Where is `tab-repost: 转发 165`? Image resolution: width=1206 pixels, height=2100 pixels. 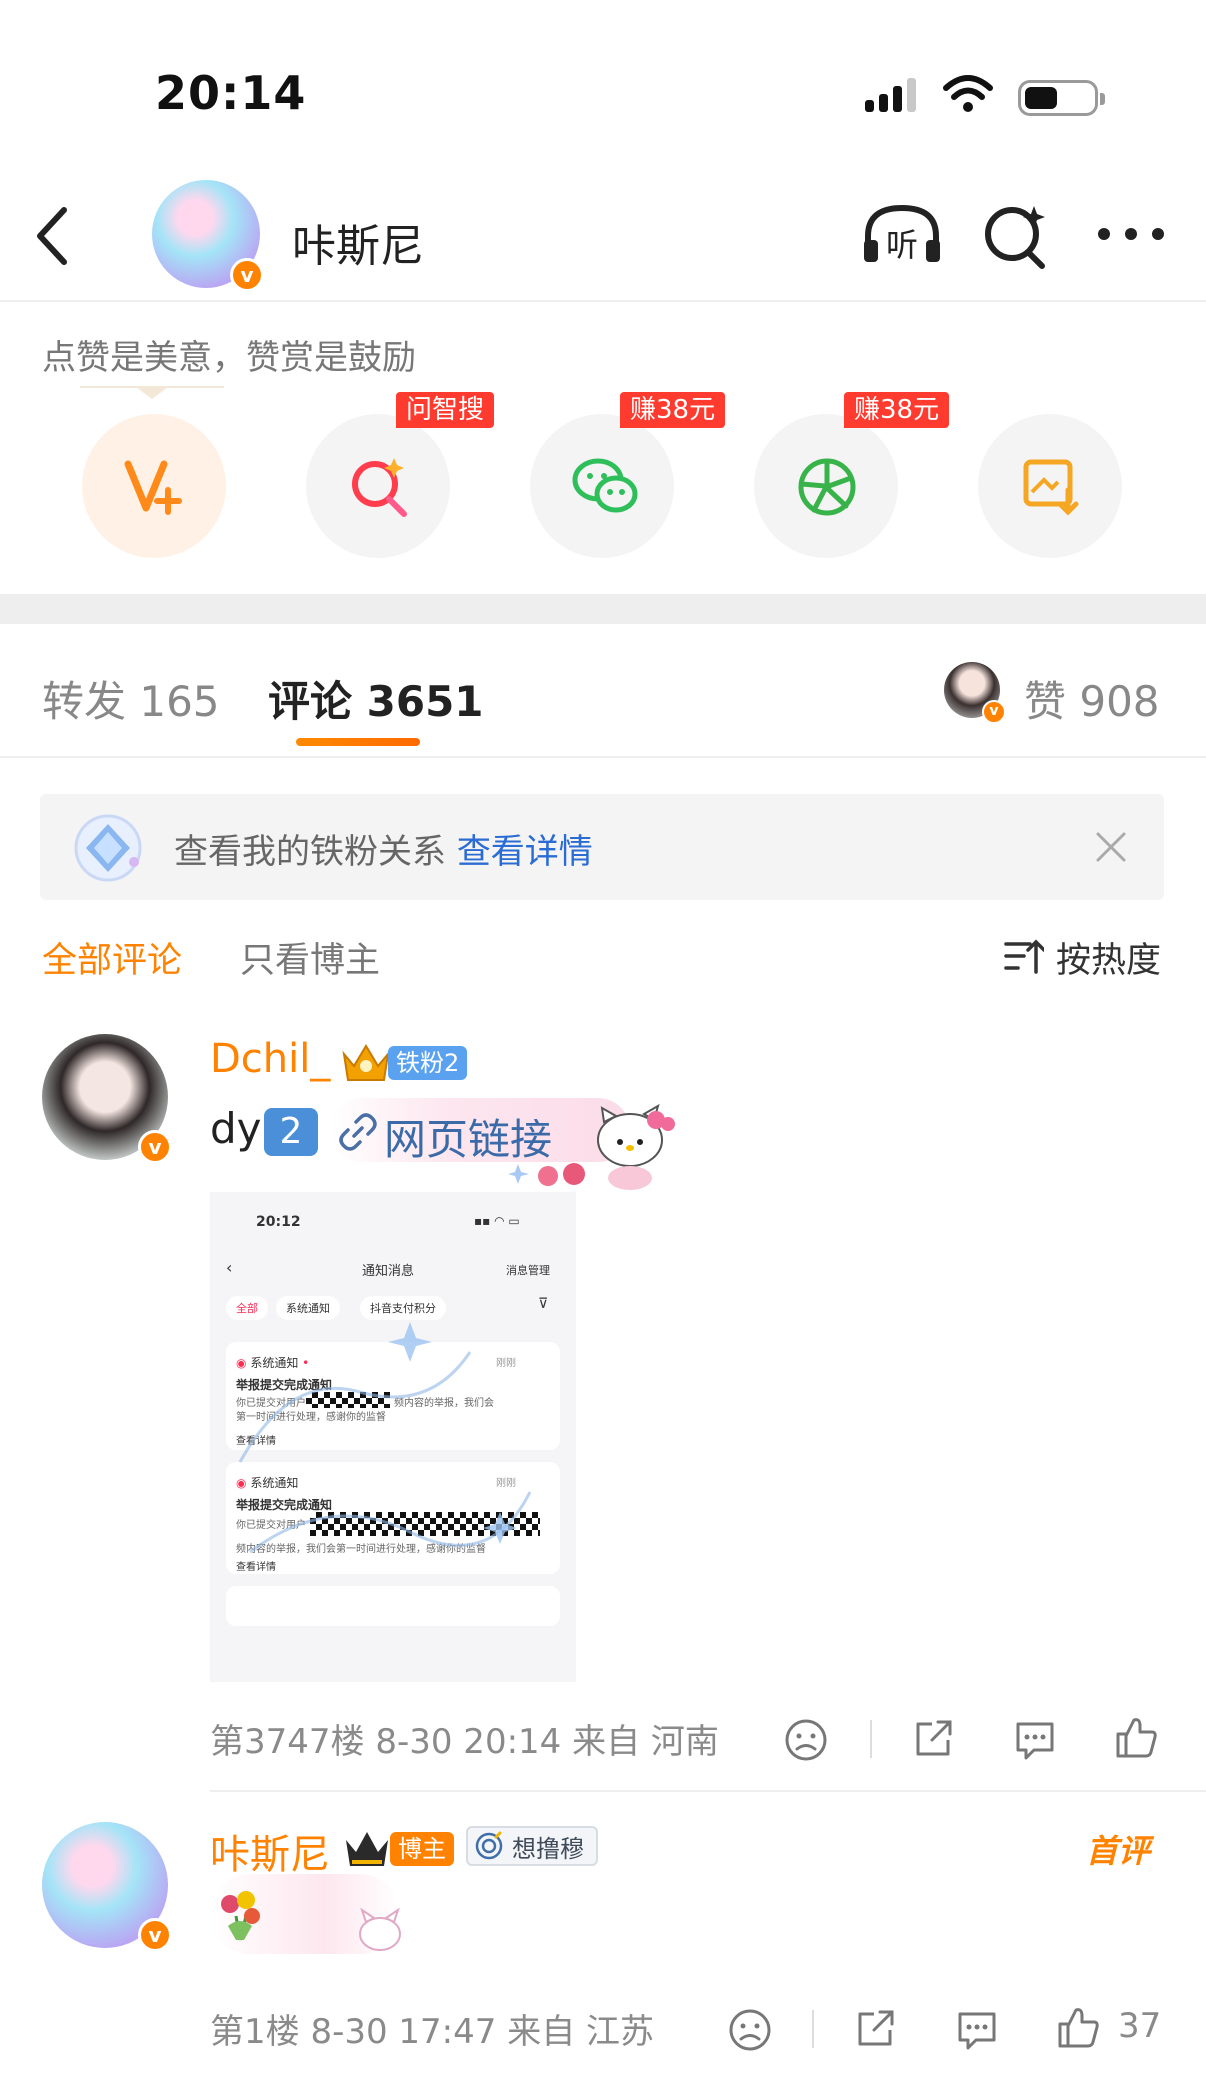 tab-repost: 转发 165 is located at coordinates (131, 698).